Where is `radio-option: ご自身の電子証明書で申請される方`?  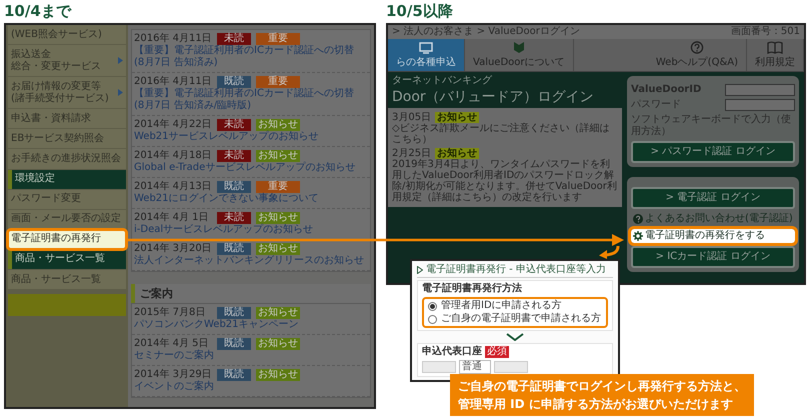 radio-option: ご自身の電子証明書で申請される方 is located at coordinates (515, 319).